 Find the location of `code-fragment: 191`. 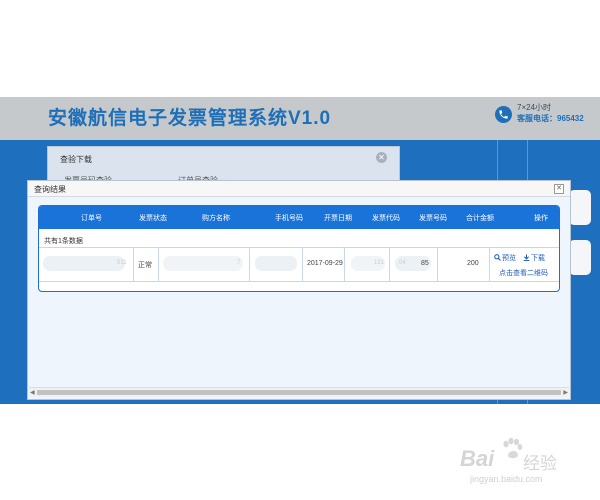

code-fragment: 191 is located at coordinates (379, 263).